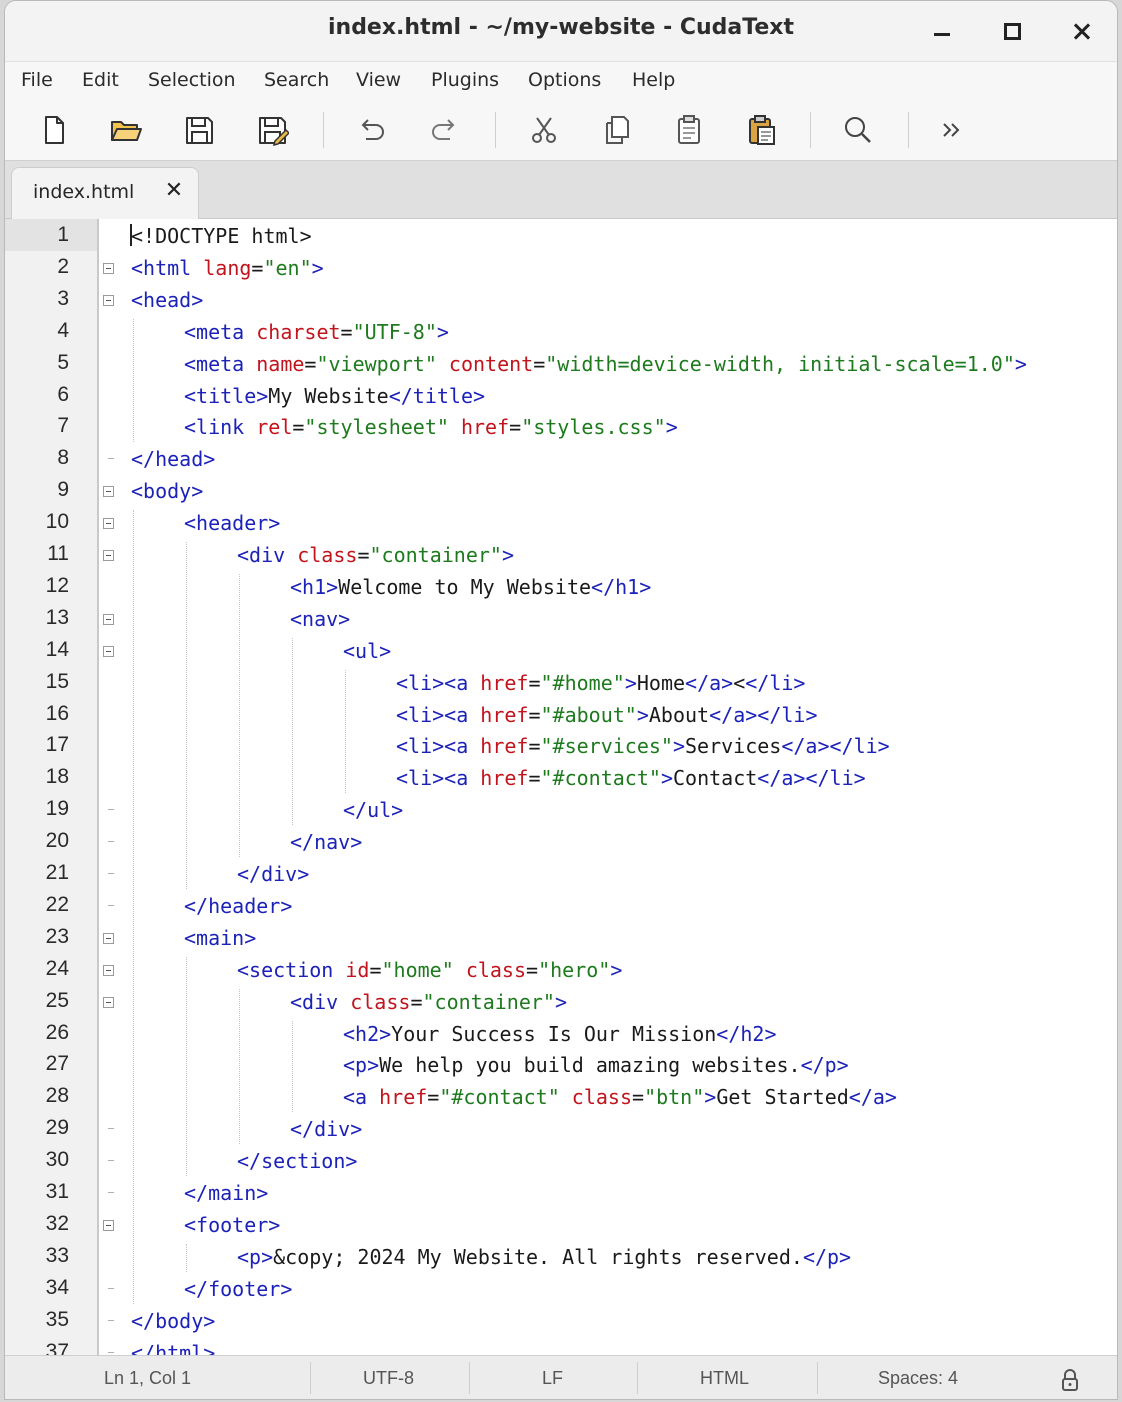  What do you see at coordinates (561, 236) in the screenshot?
I see `code-line: 1 <!DOCTYPE html>` at bounding box center [561, 236].